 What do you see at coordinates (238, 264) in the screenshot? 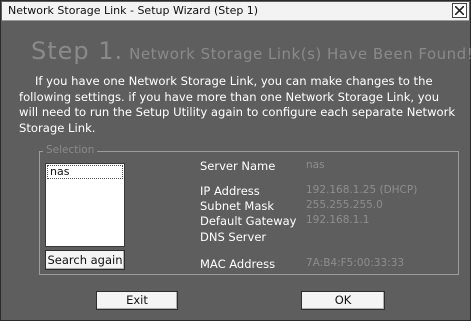
I see `mac-address-label: MAC Address` at bounding box center [238, 264].